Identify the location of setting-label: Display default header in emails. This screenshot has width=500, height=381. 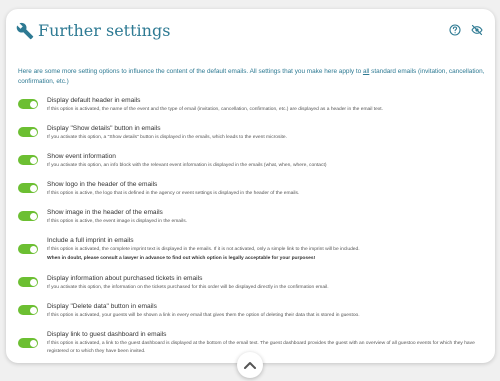
(94, 100).